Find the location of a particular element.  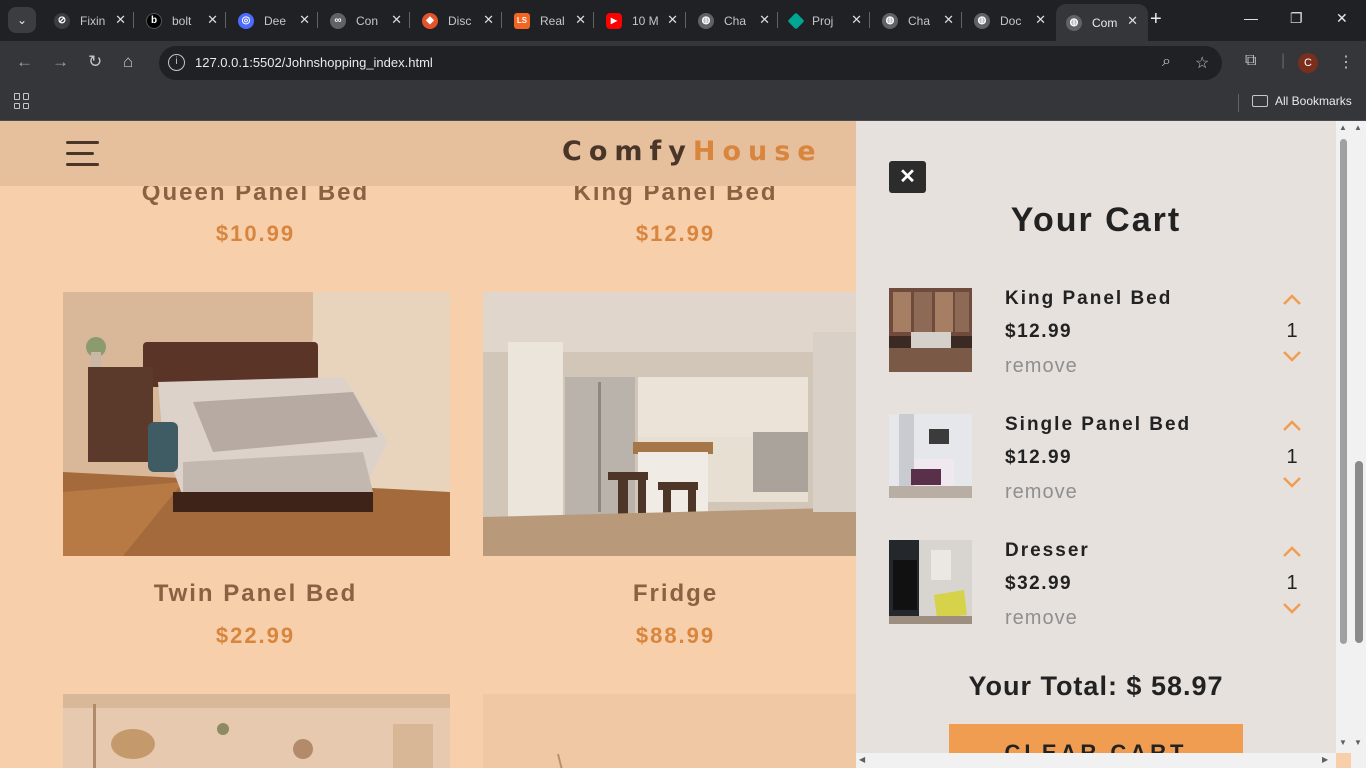

browser-tab: ◆ Disc ✕ is located at coordinates (458, 20).